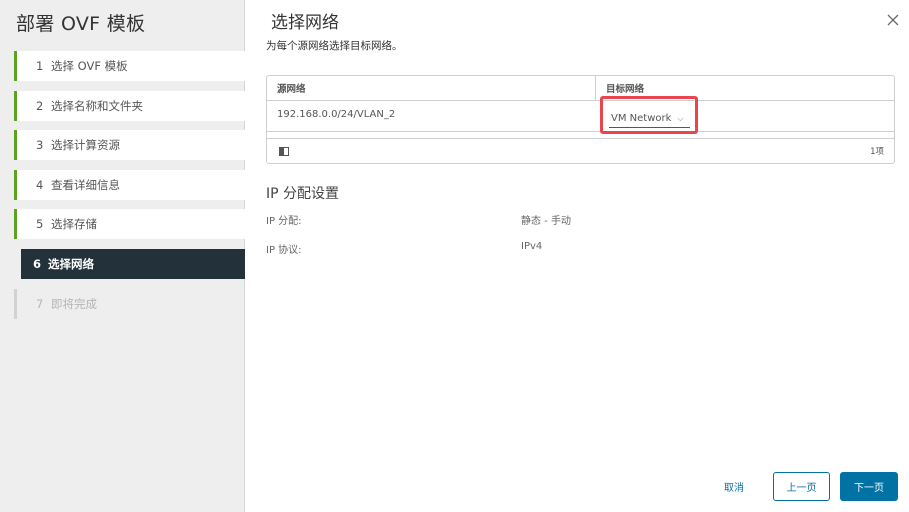 The image size is (909, 512). Describe the element at coordinates (40, 145) in the screenshot. I see `step-number: 3` at that location.